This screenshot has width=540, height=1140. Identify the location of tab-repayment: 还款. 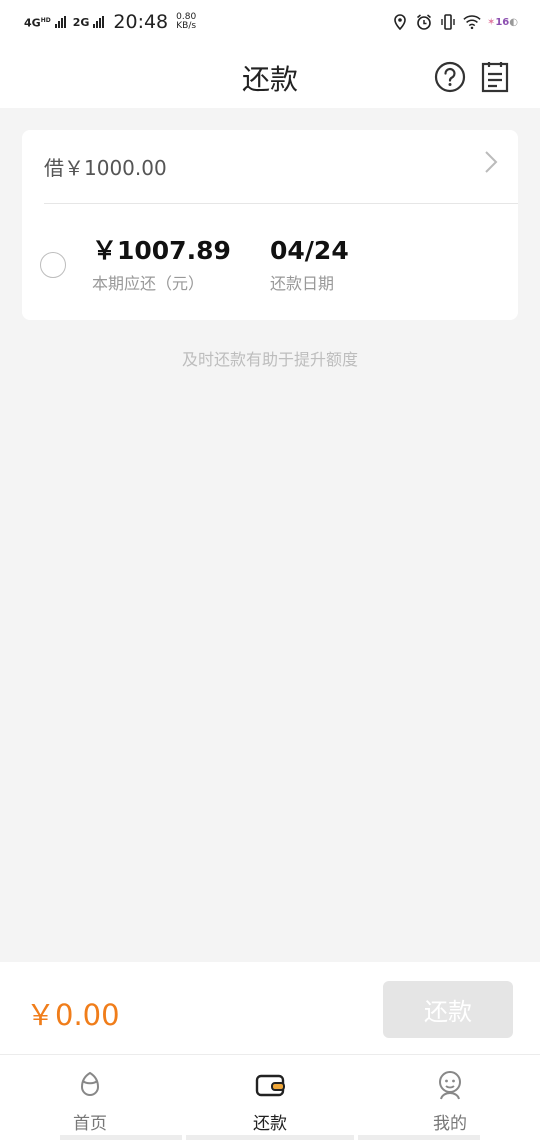
(270, 1097).